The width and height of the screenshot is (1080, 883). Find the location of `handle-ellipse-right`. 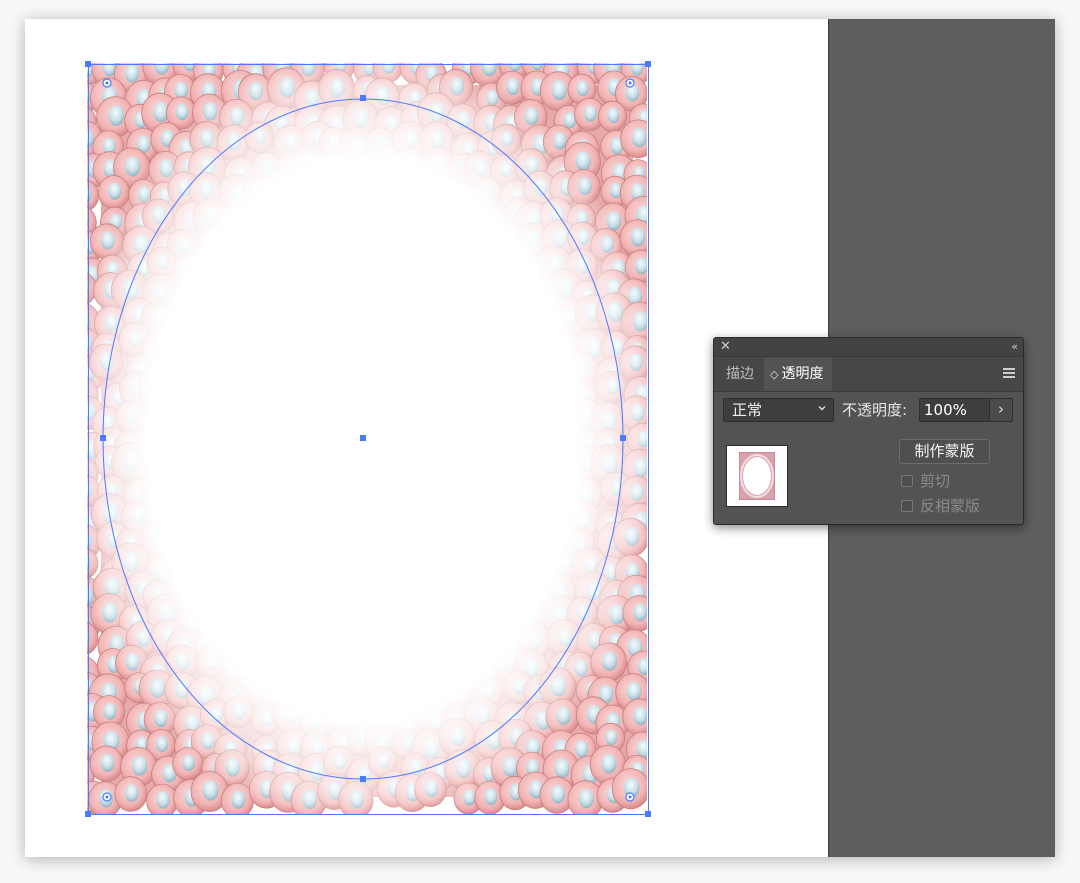

handle-ellipse-right is located at coordinates (623, 438).